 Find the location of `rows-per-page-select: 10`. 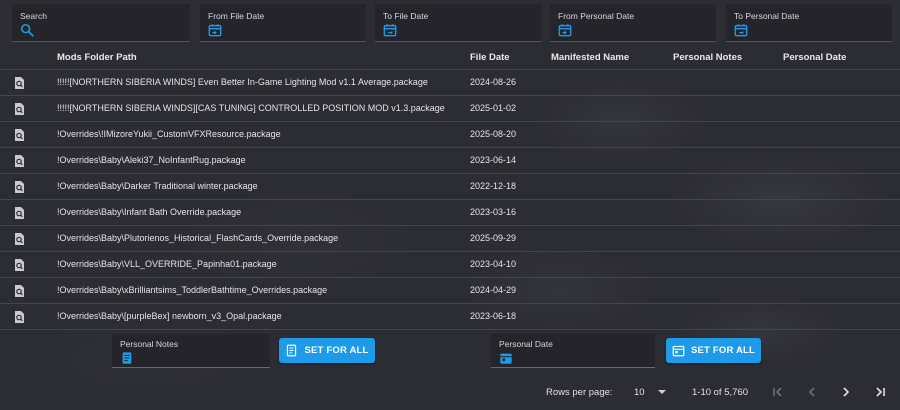

rows-per-page-select: 10 is located at coordinates (648, 392).